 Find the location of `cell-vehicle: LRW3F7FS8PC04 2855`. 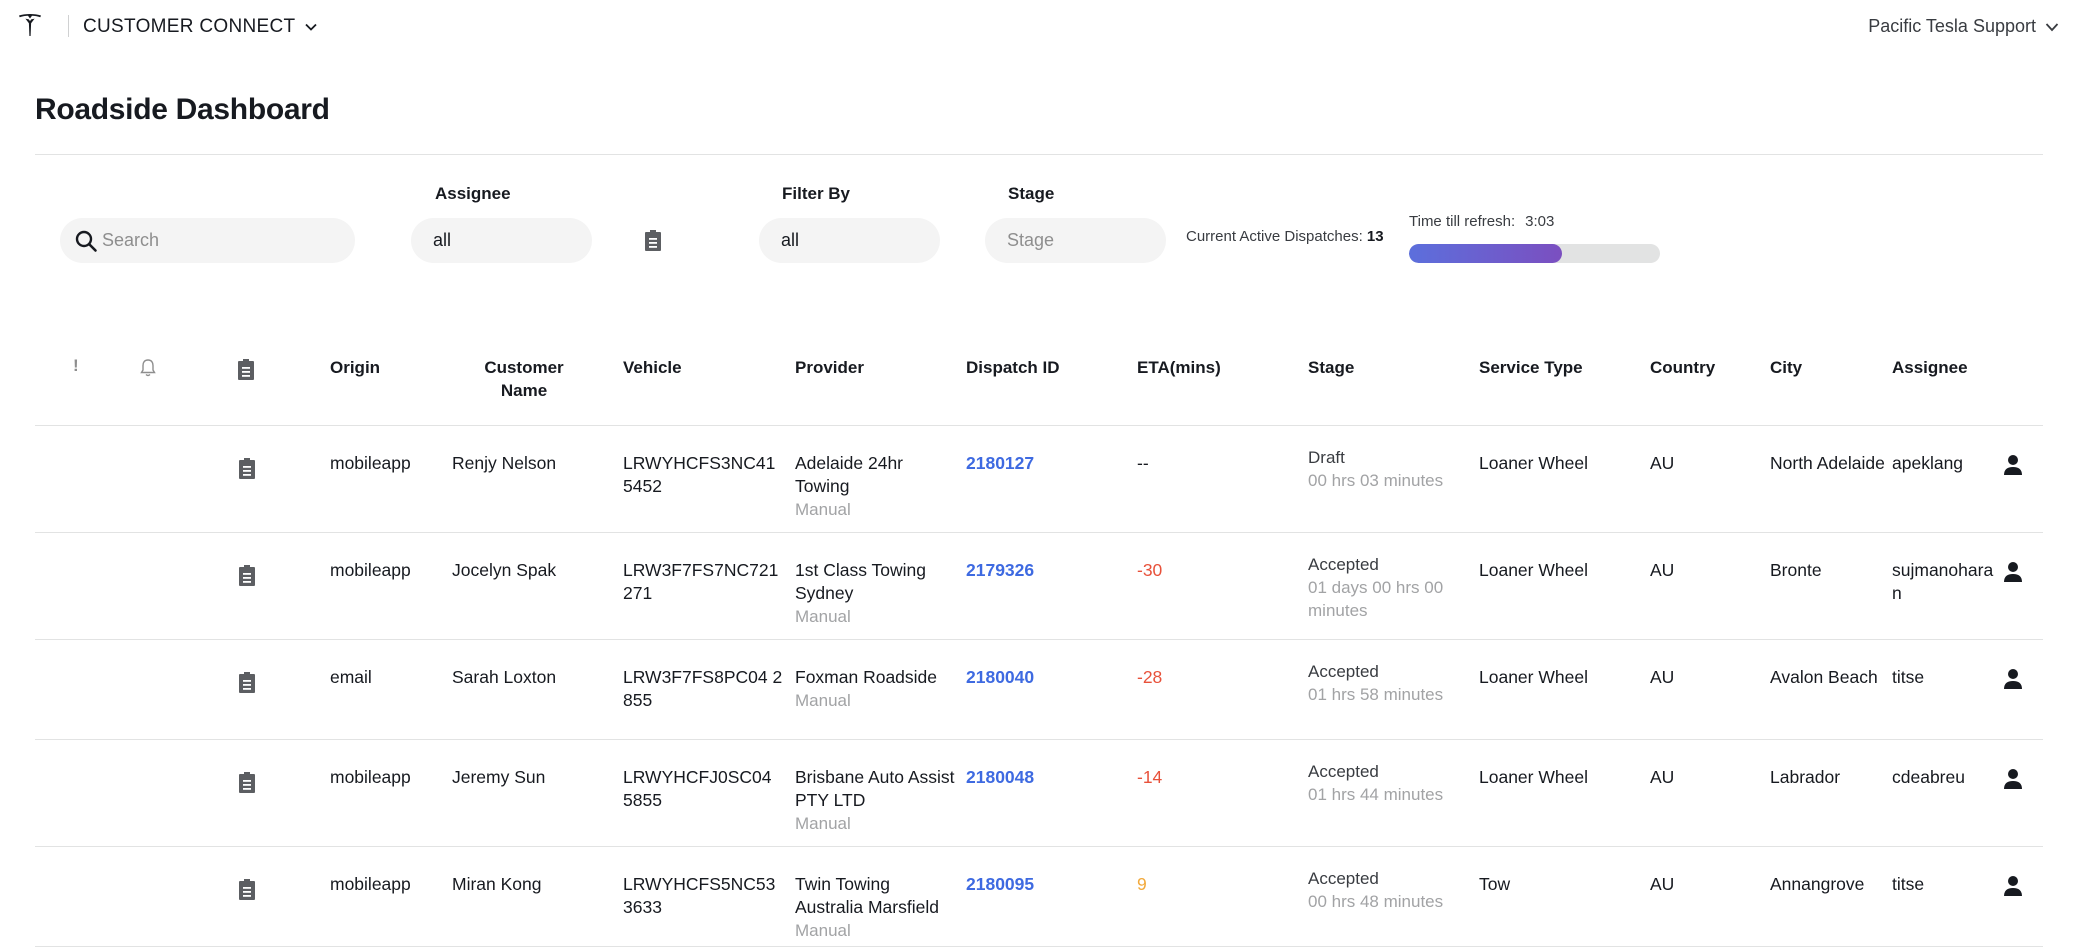

cell-vehicle: LRW3F7FS8PC04 2855 is located at coordinates (703, 688).